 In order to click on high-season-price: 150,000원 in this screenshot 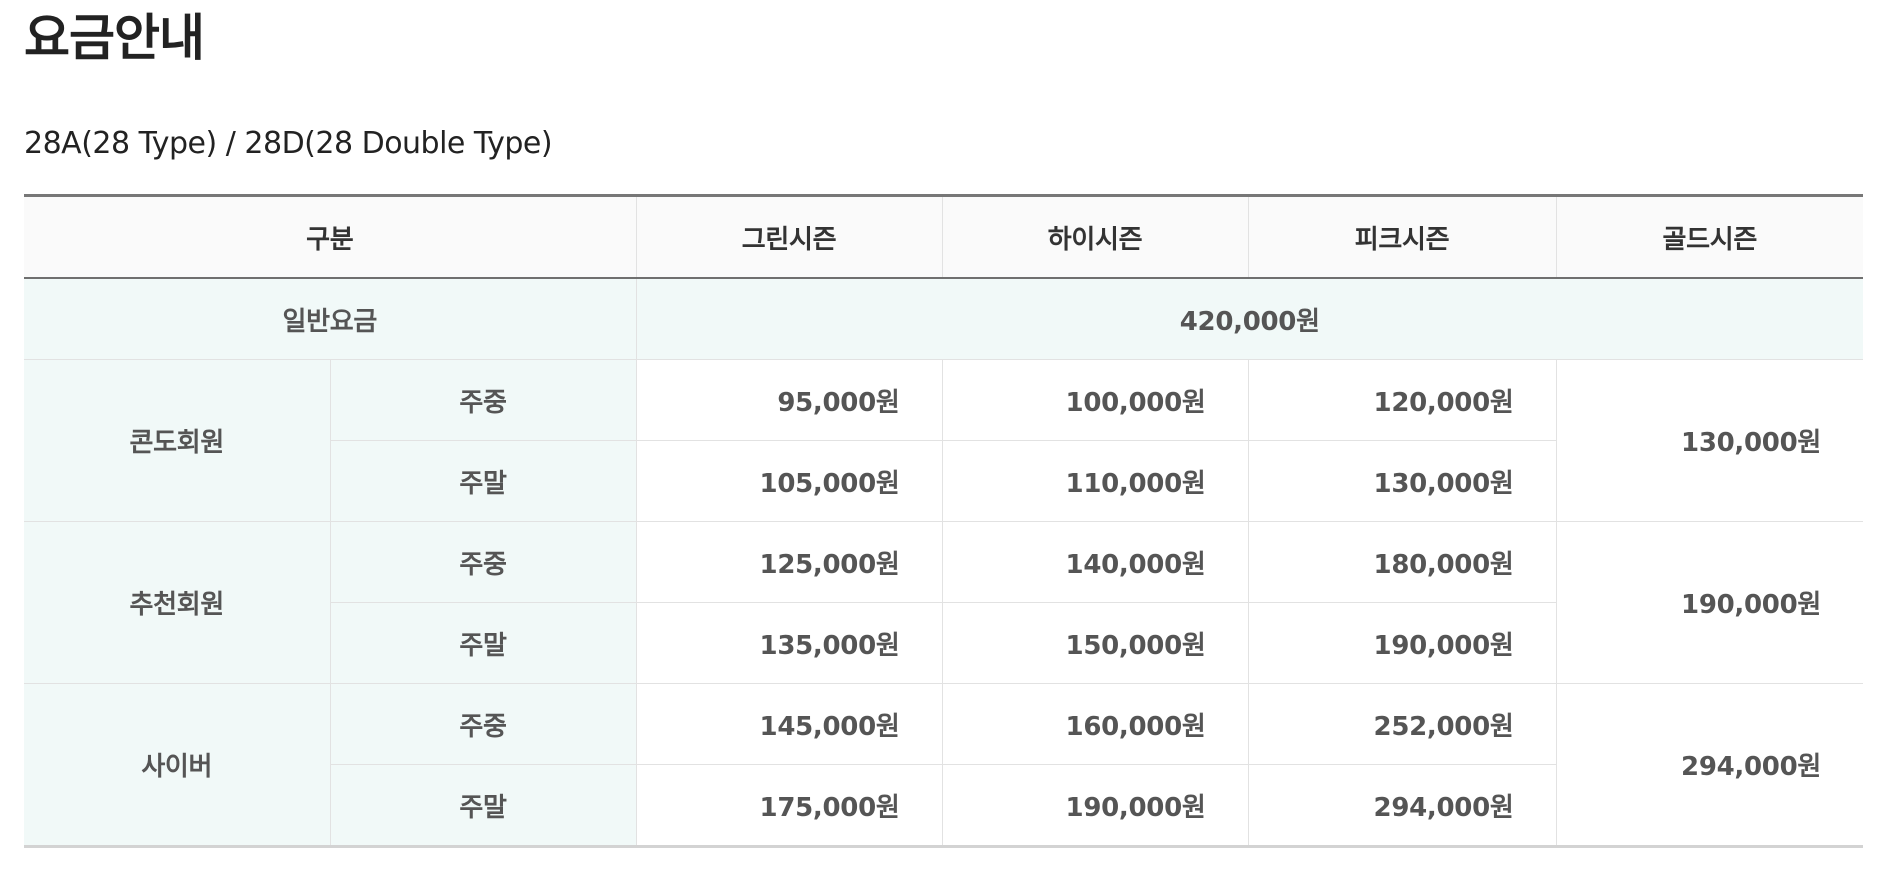, I will do `click(1095, 643)`.